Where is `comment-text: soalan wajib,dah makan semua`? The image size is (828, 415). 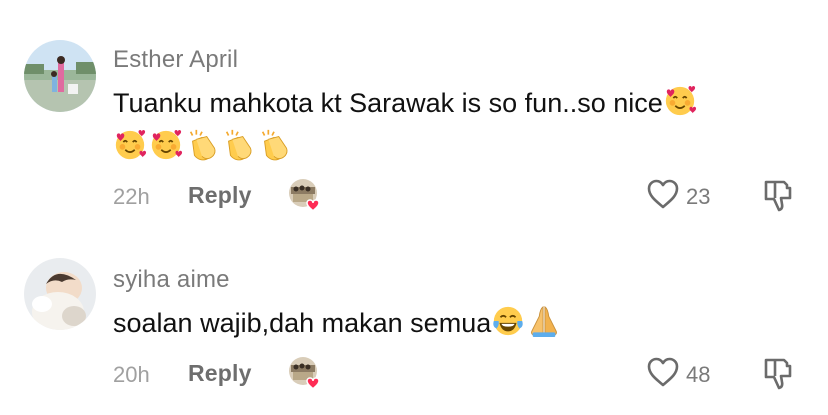 comment-text: soalan wajib,dah makan semua is located at coordinates (338, 323).